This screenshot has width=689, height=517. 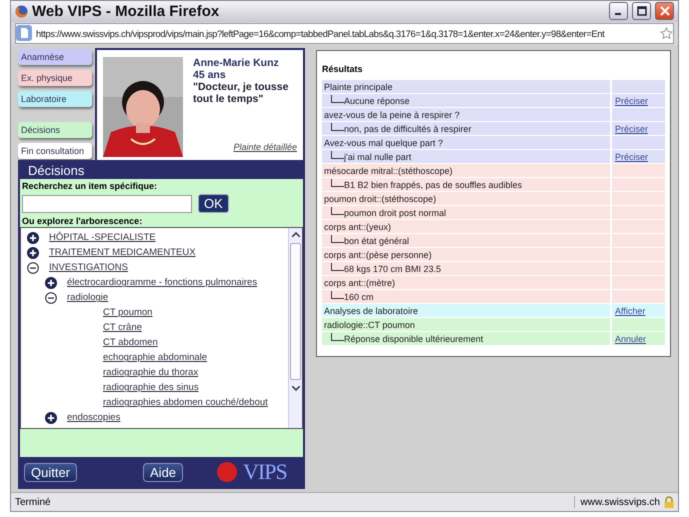 What do you see at coordinates (265, 472) in the screenshot?
I see `vips-logo: VIPS` at bounding box center [265, 472].